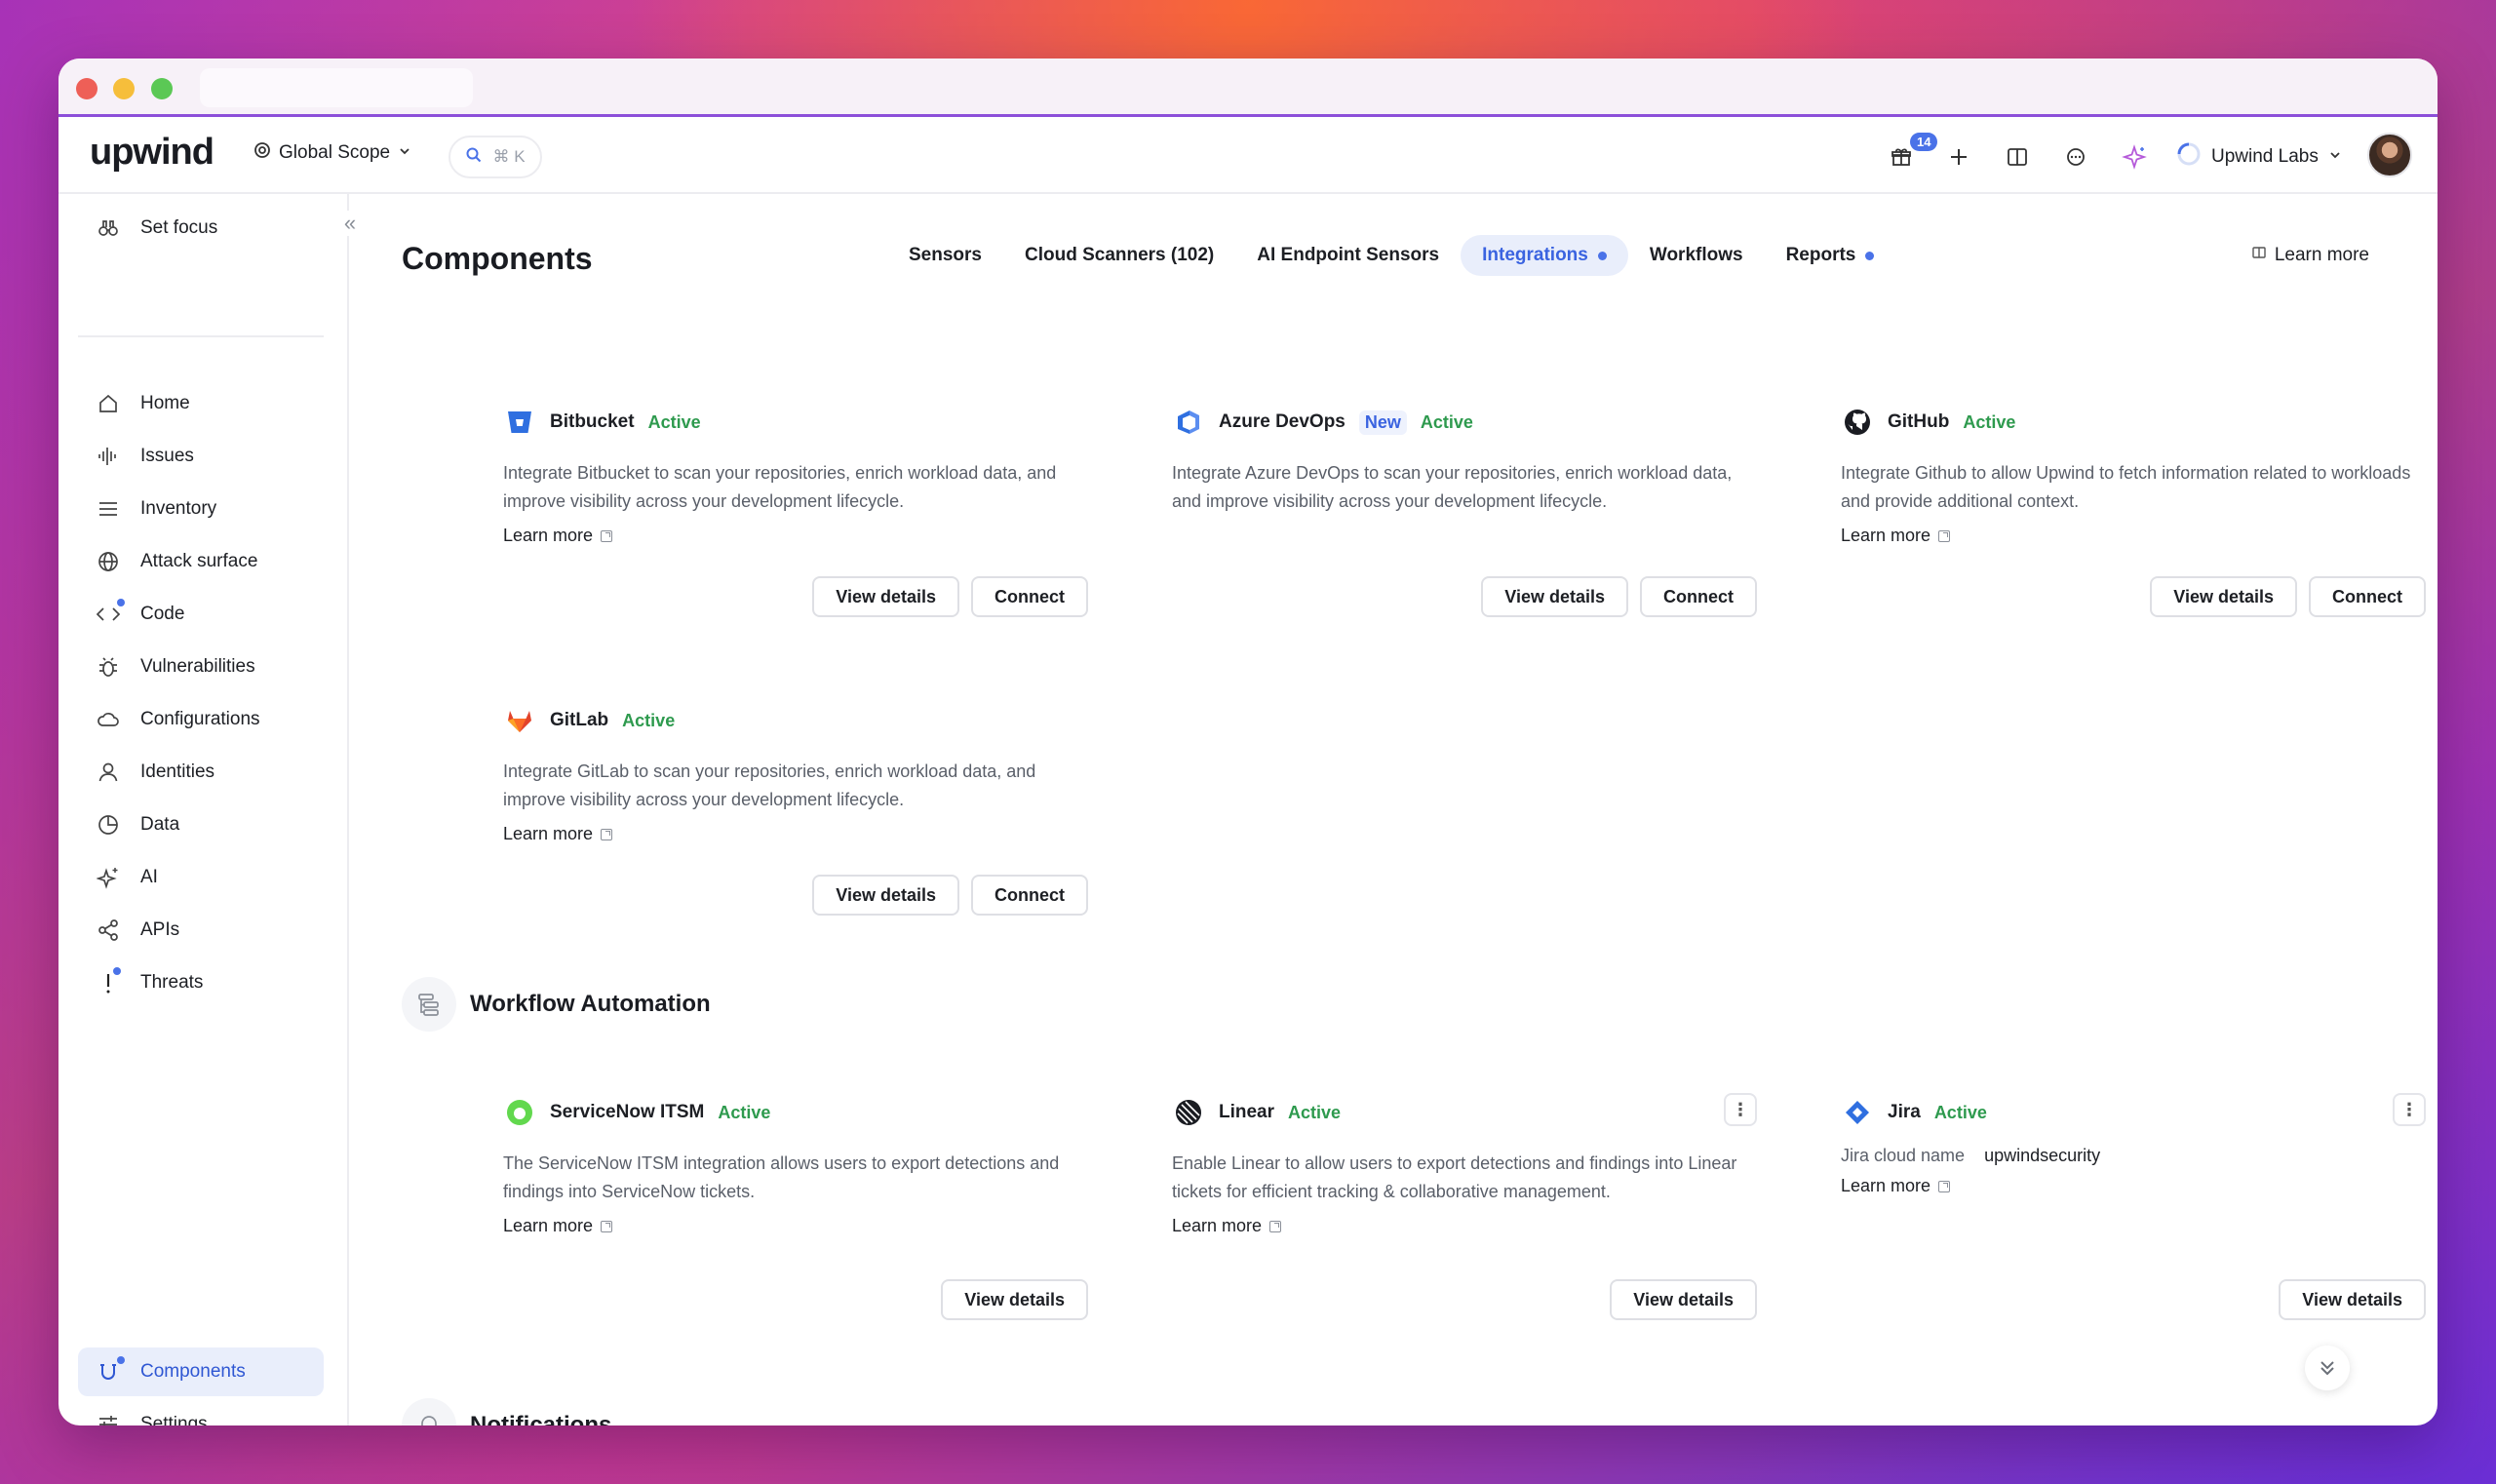 The width and height of the screenshot is (2496, 1484). What do you see at coordinates (2327, 1368) in the screenshot?
I see `scroll-down-icon` at bounding box center [2327, 1368].